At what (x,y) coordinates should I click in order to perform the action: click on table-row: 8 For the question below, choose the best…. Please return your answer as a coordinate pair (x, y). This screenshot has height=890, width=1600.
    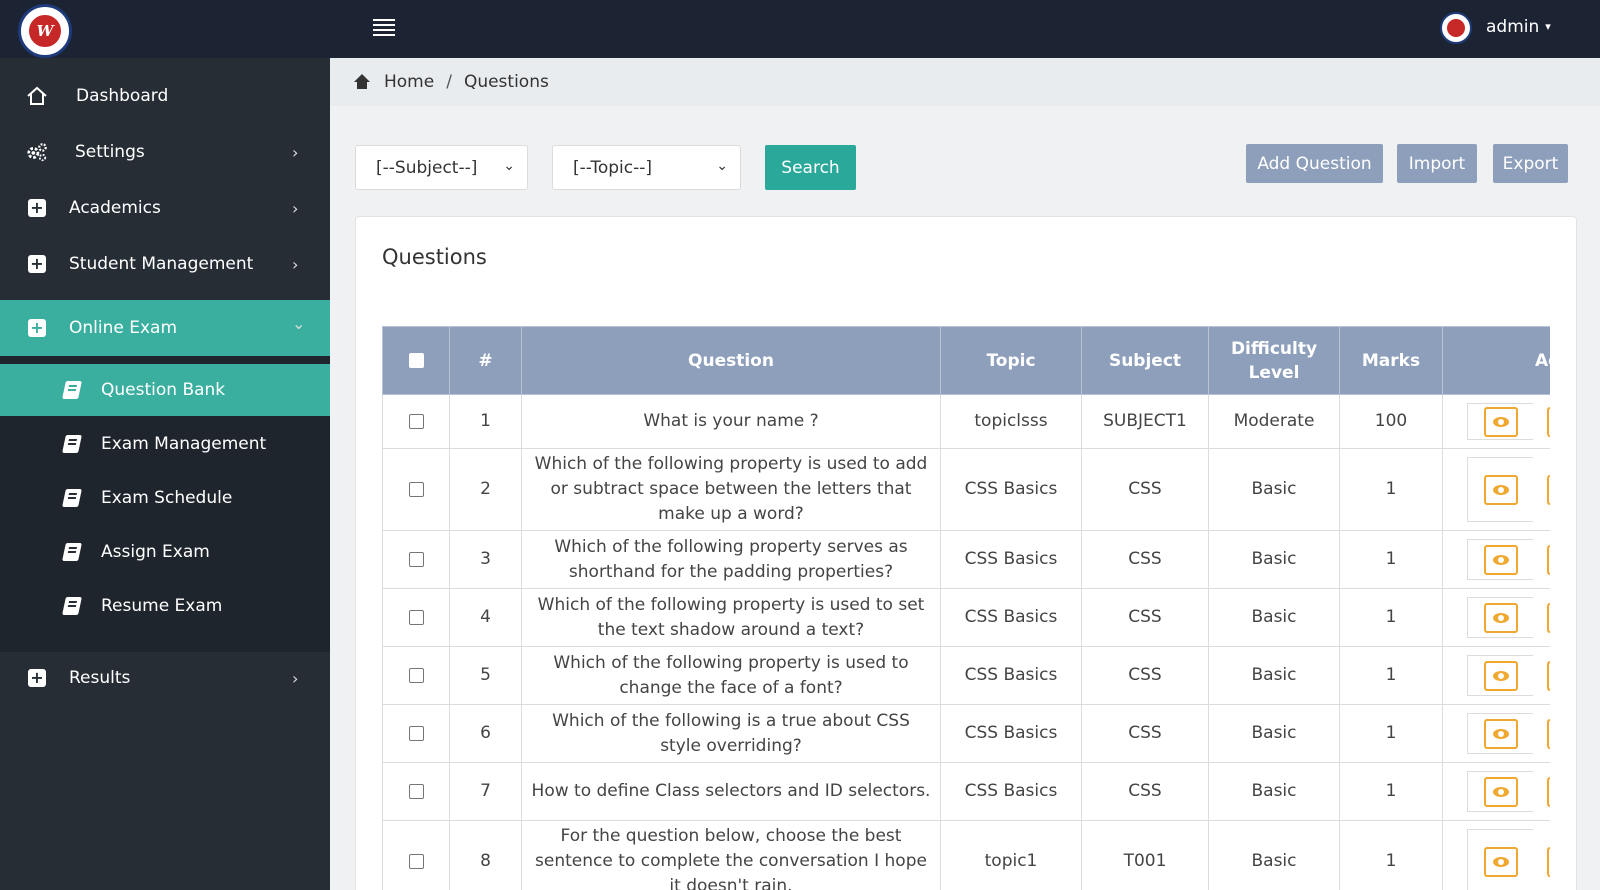
    Looking at the image, I should click on (966, 855).